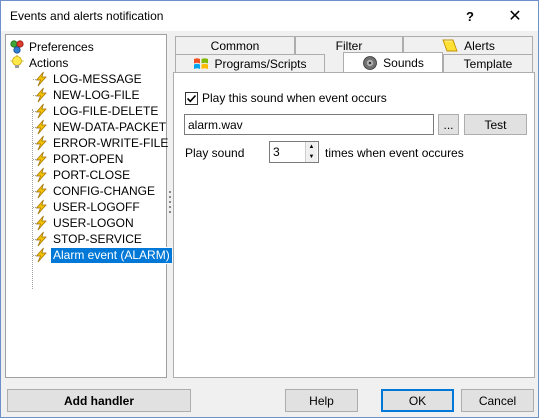  I want to click on times-suffix-label: times when event occures, so click(394, 153).